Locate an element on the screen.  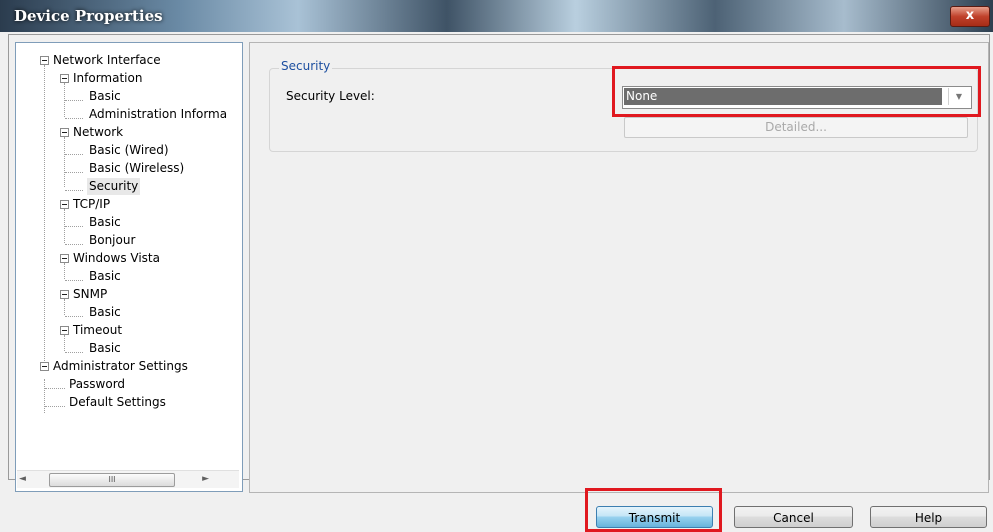
tree-item-timeout-basic: Basic is located at coordinates (105, 348).